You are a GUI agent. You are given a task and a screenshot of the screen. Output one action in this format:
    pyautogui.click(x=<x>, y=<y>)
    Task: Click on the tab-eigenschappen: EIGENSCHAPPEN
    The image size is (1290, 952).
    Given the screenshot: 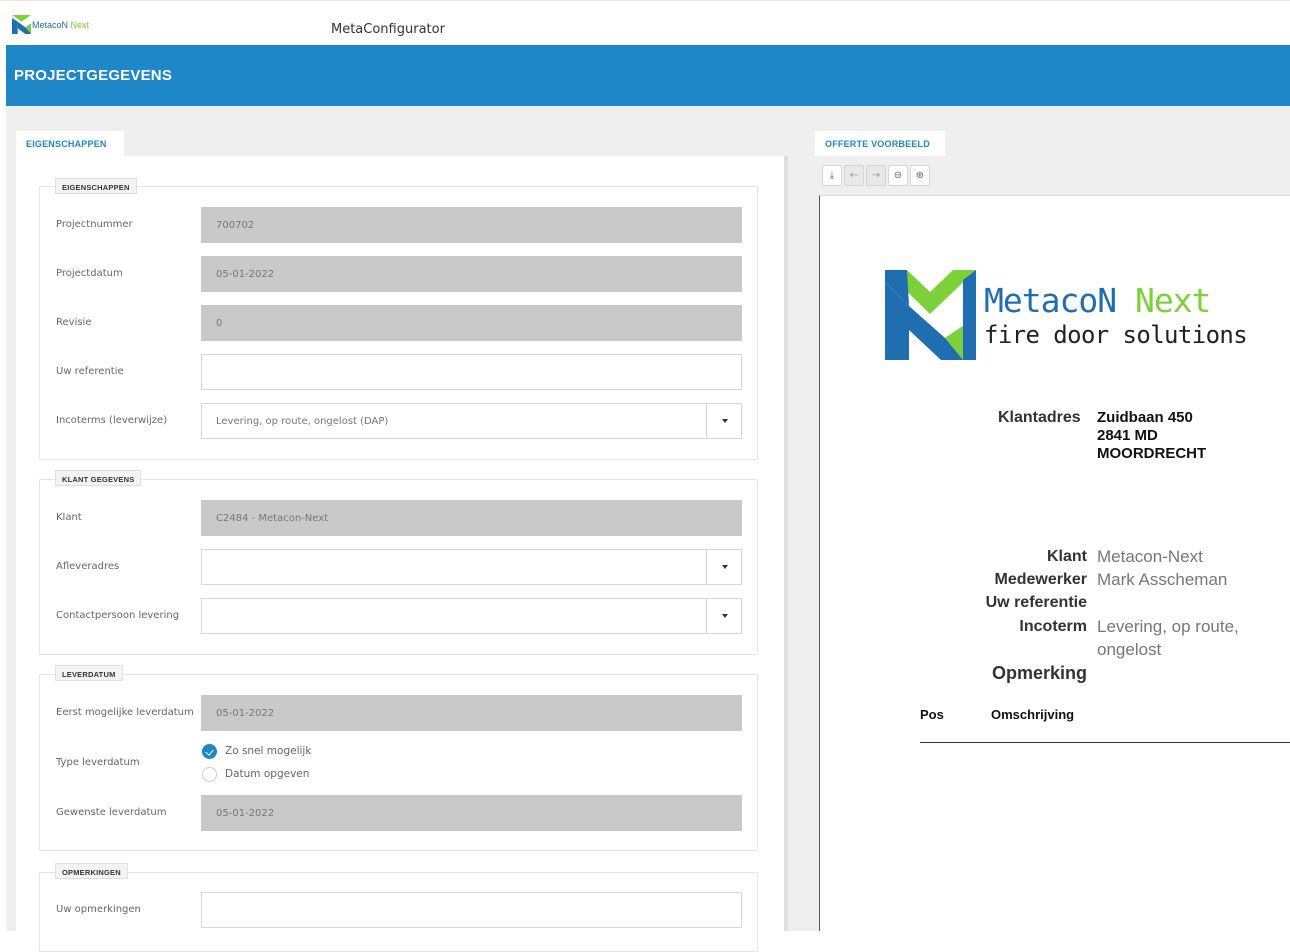 What is the action you would take?
    pyautogui.click(x=70, y=143)
    